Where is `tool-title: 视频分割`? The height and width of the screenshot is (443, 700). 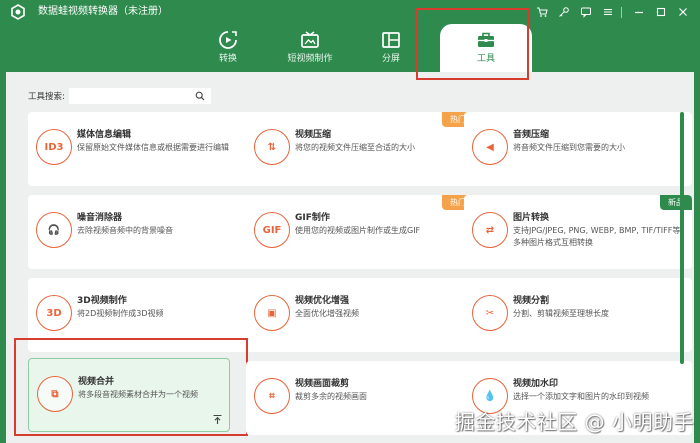
tool-title: 视频分割 is located at coordinates (531, 301).